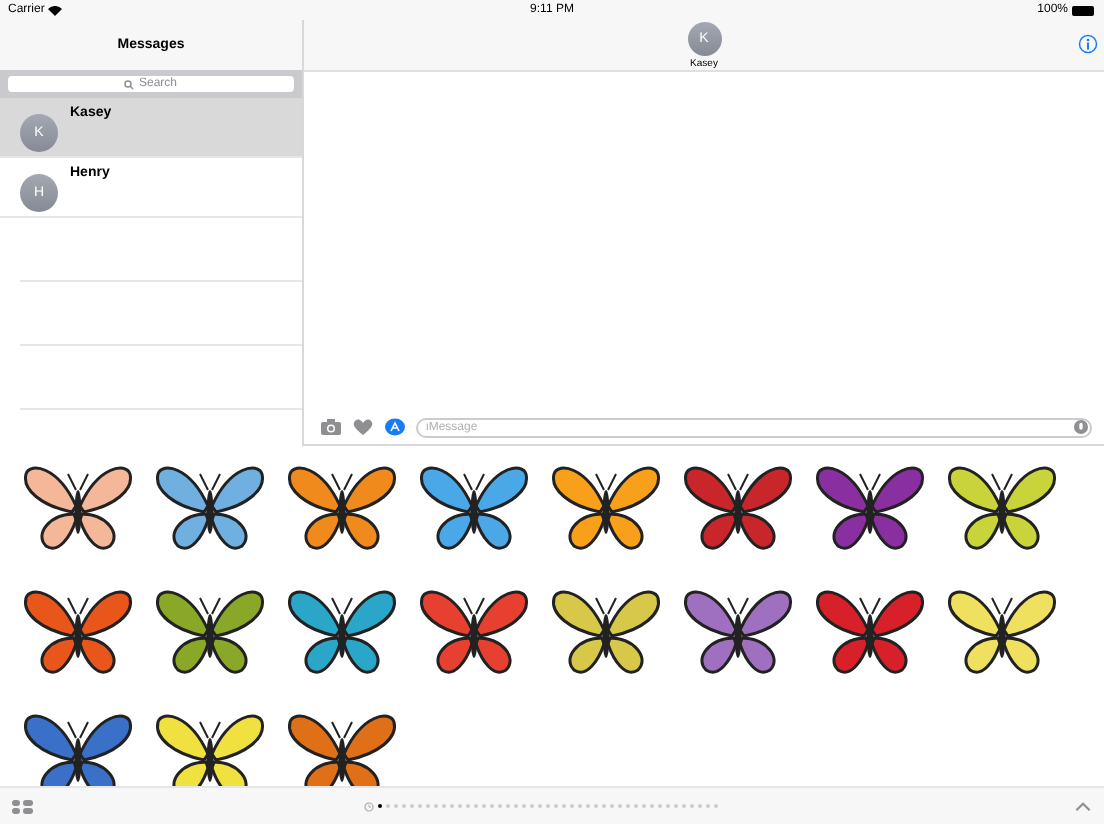 The width and height of the screenshot is (1104, 828). Describe the element at coordinates (395, 427) in the screenshot. I see `app-store-icon` at that location.